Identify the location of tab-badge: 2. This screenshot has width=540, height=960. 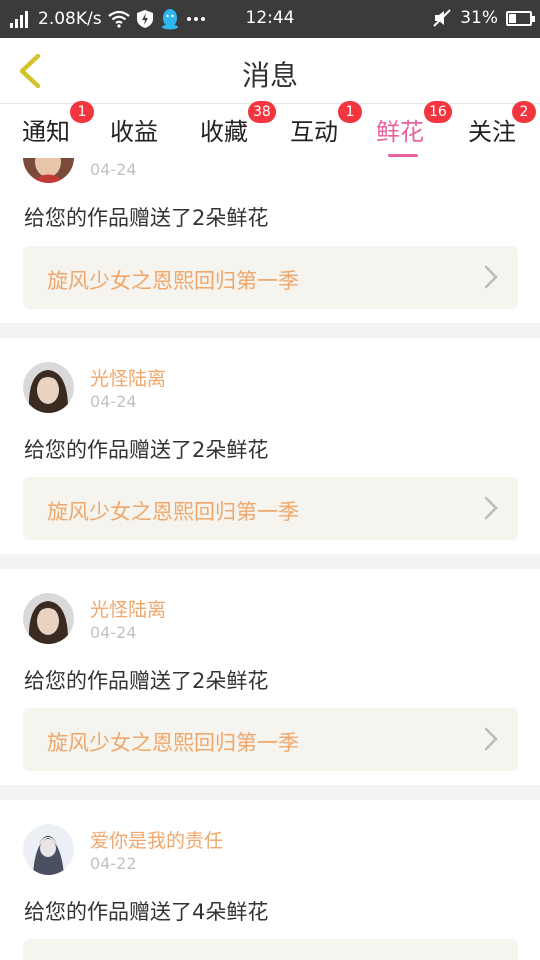
(524, 112).